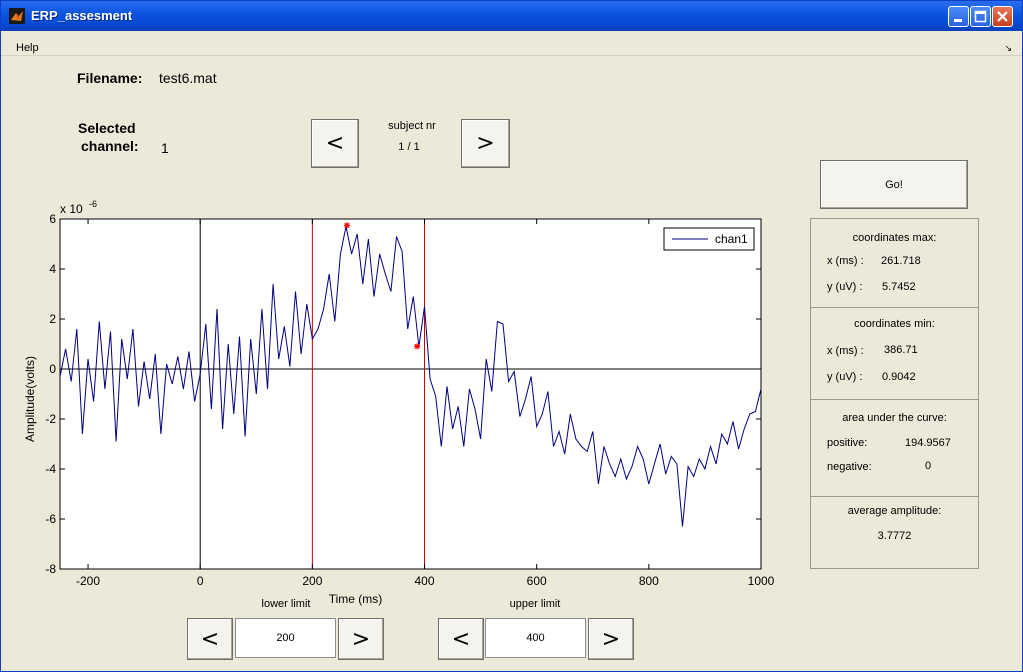  I want to click on menu-bar: Help ↘, so click(511, 43).